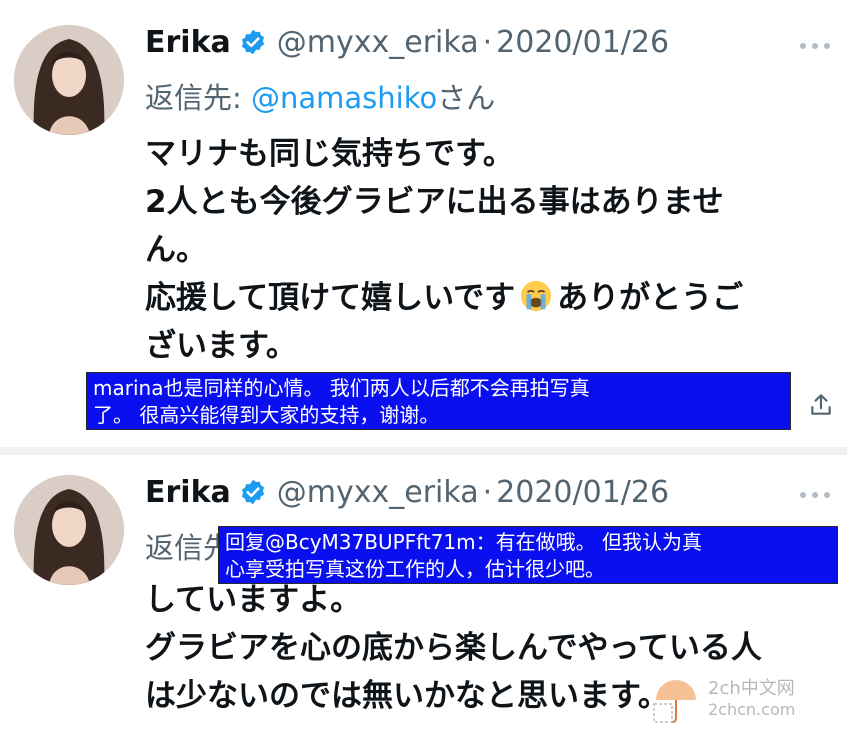  Describe the element at coordinates (266, 415) in the screenshot. I see `translation-line: 了。 很高兴能得到大家的支持，谢谢。` at that location.